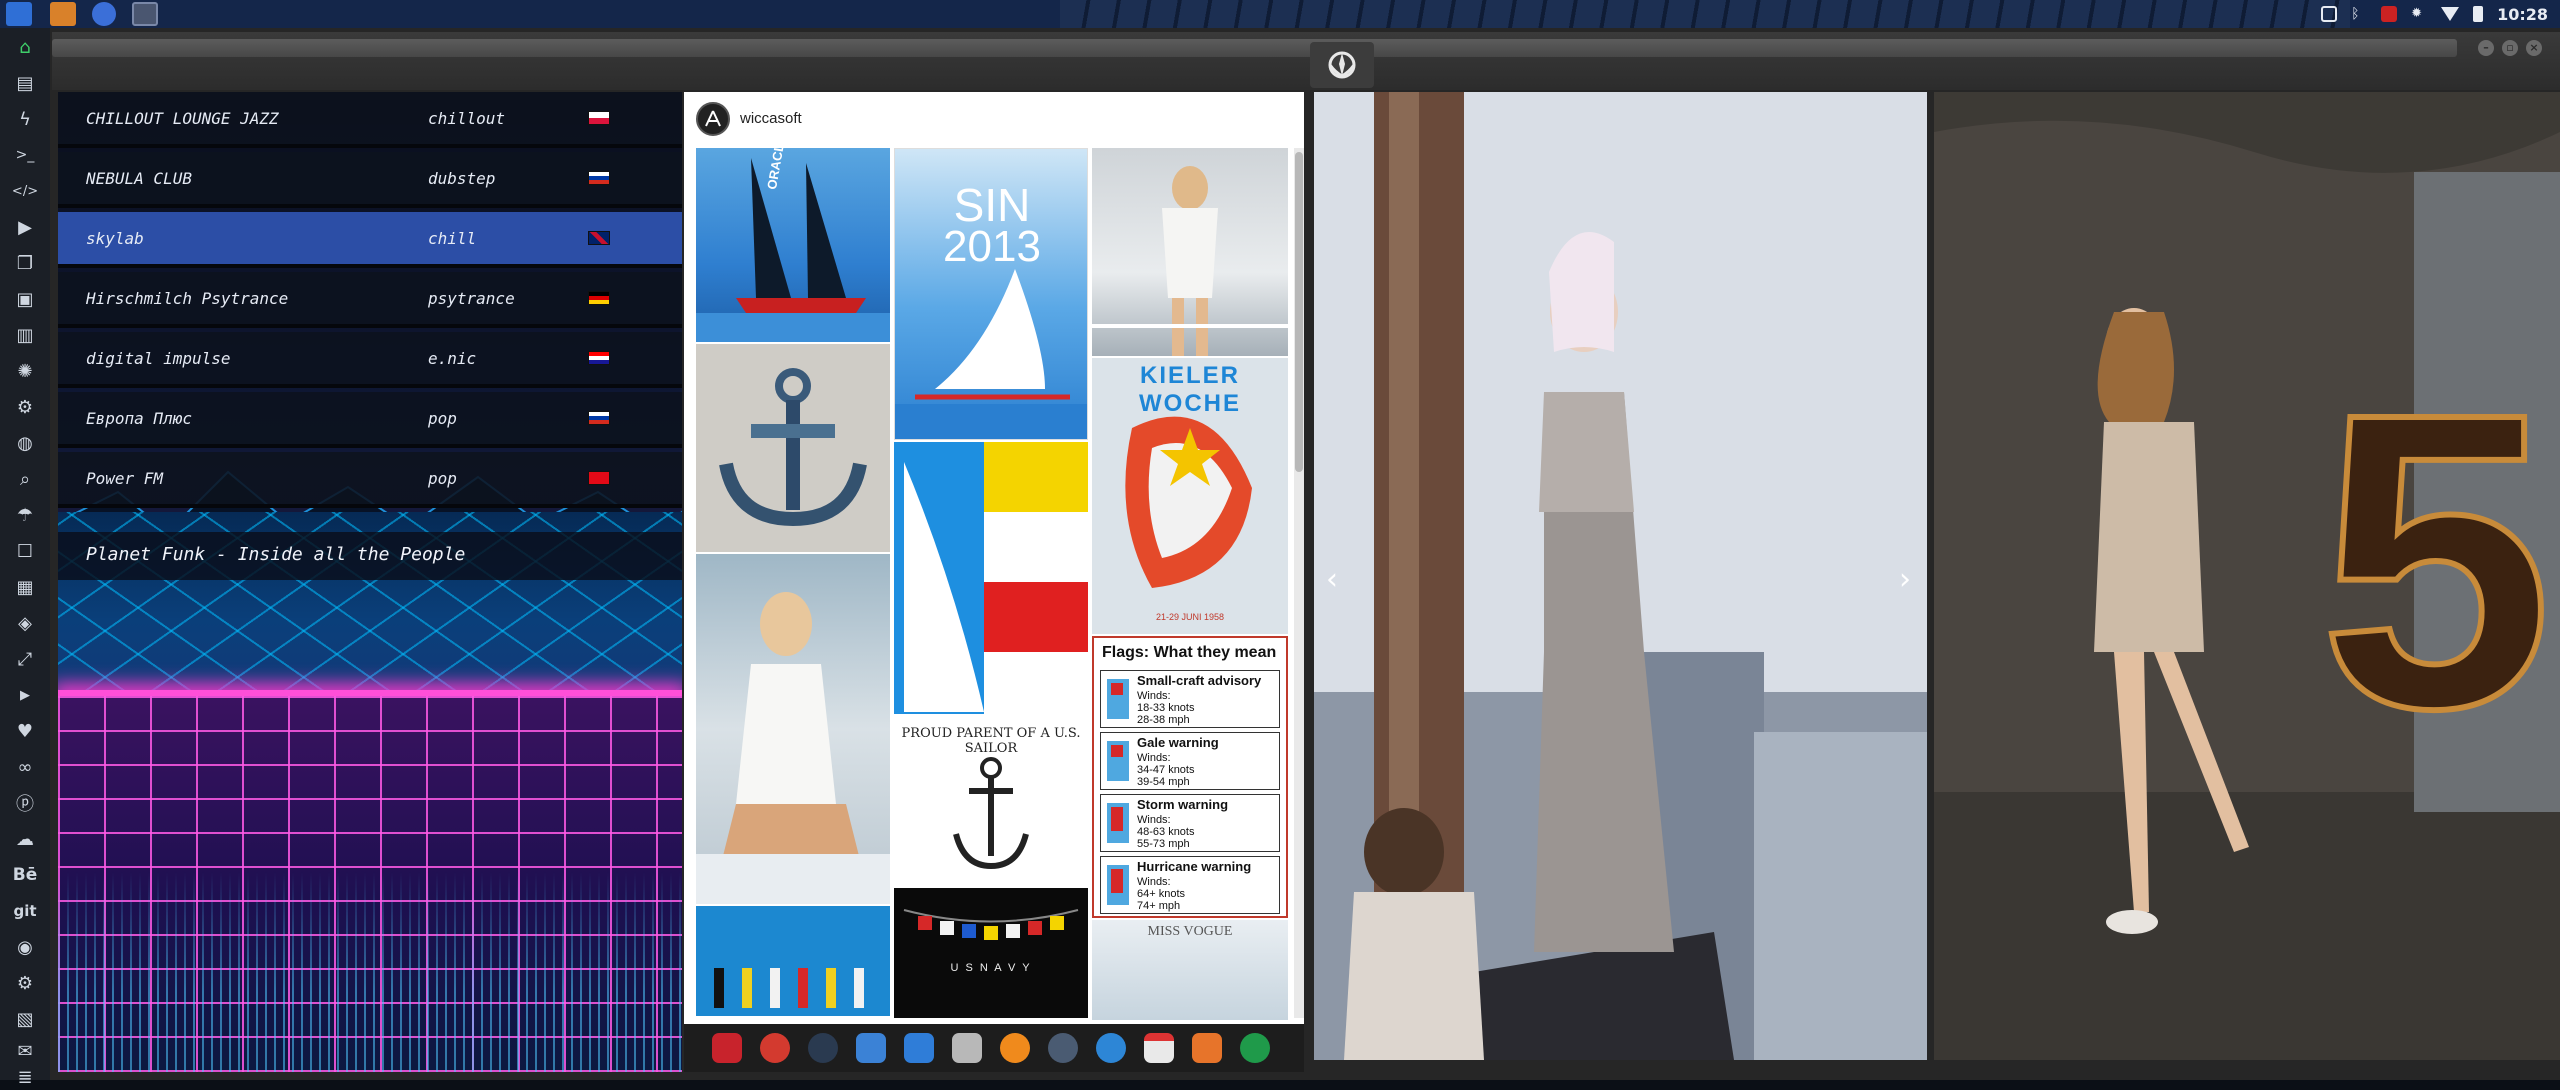 This screenshot has width=2560, height=1090. I want to click on wifi-icon, so click(2450, 14).